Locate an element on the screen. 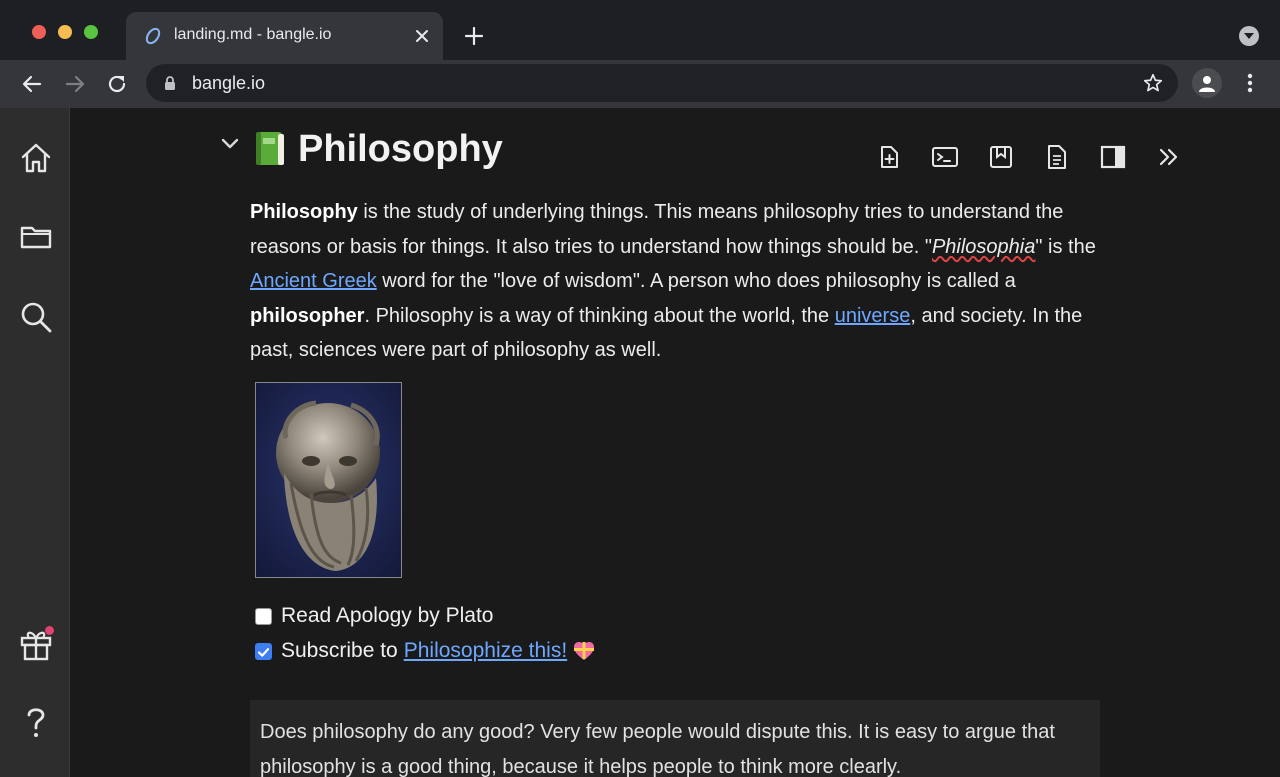 Image resolution: width=1280 pixels, height=777 pixels. heart-ribbon-icon is located at coordinates (584, 651).